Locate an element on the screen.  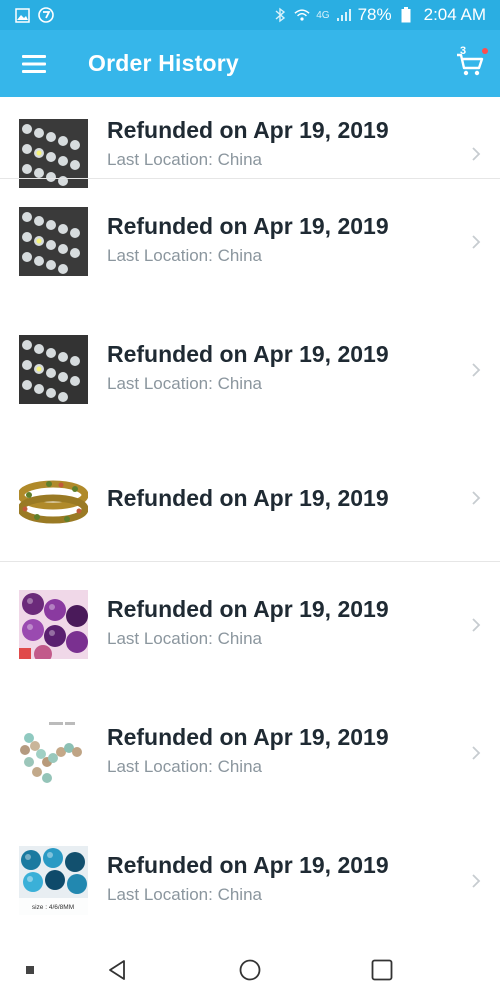
order-row: Refunded on Apr 19, 2019 is located at coordinates (250, 499).